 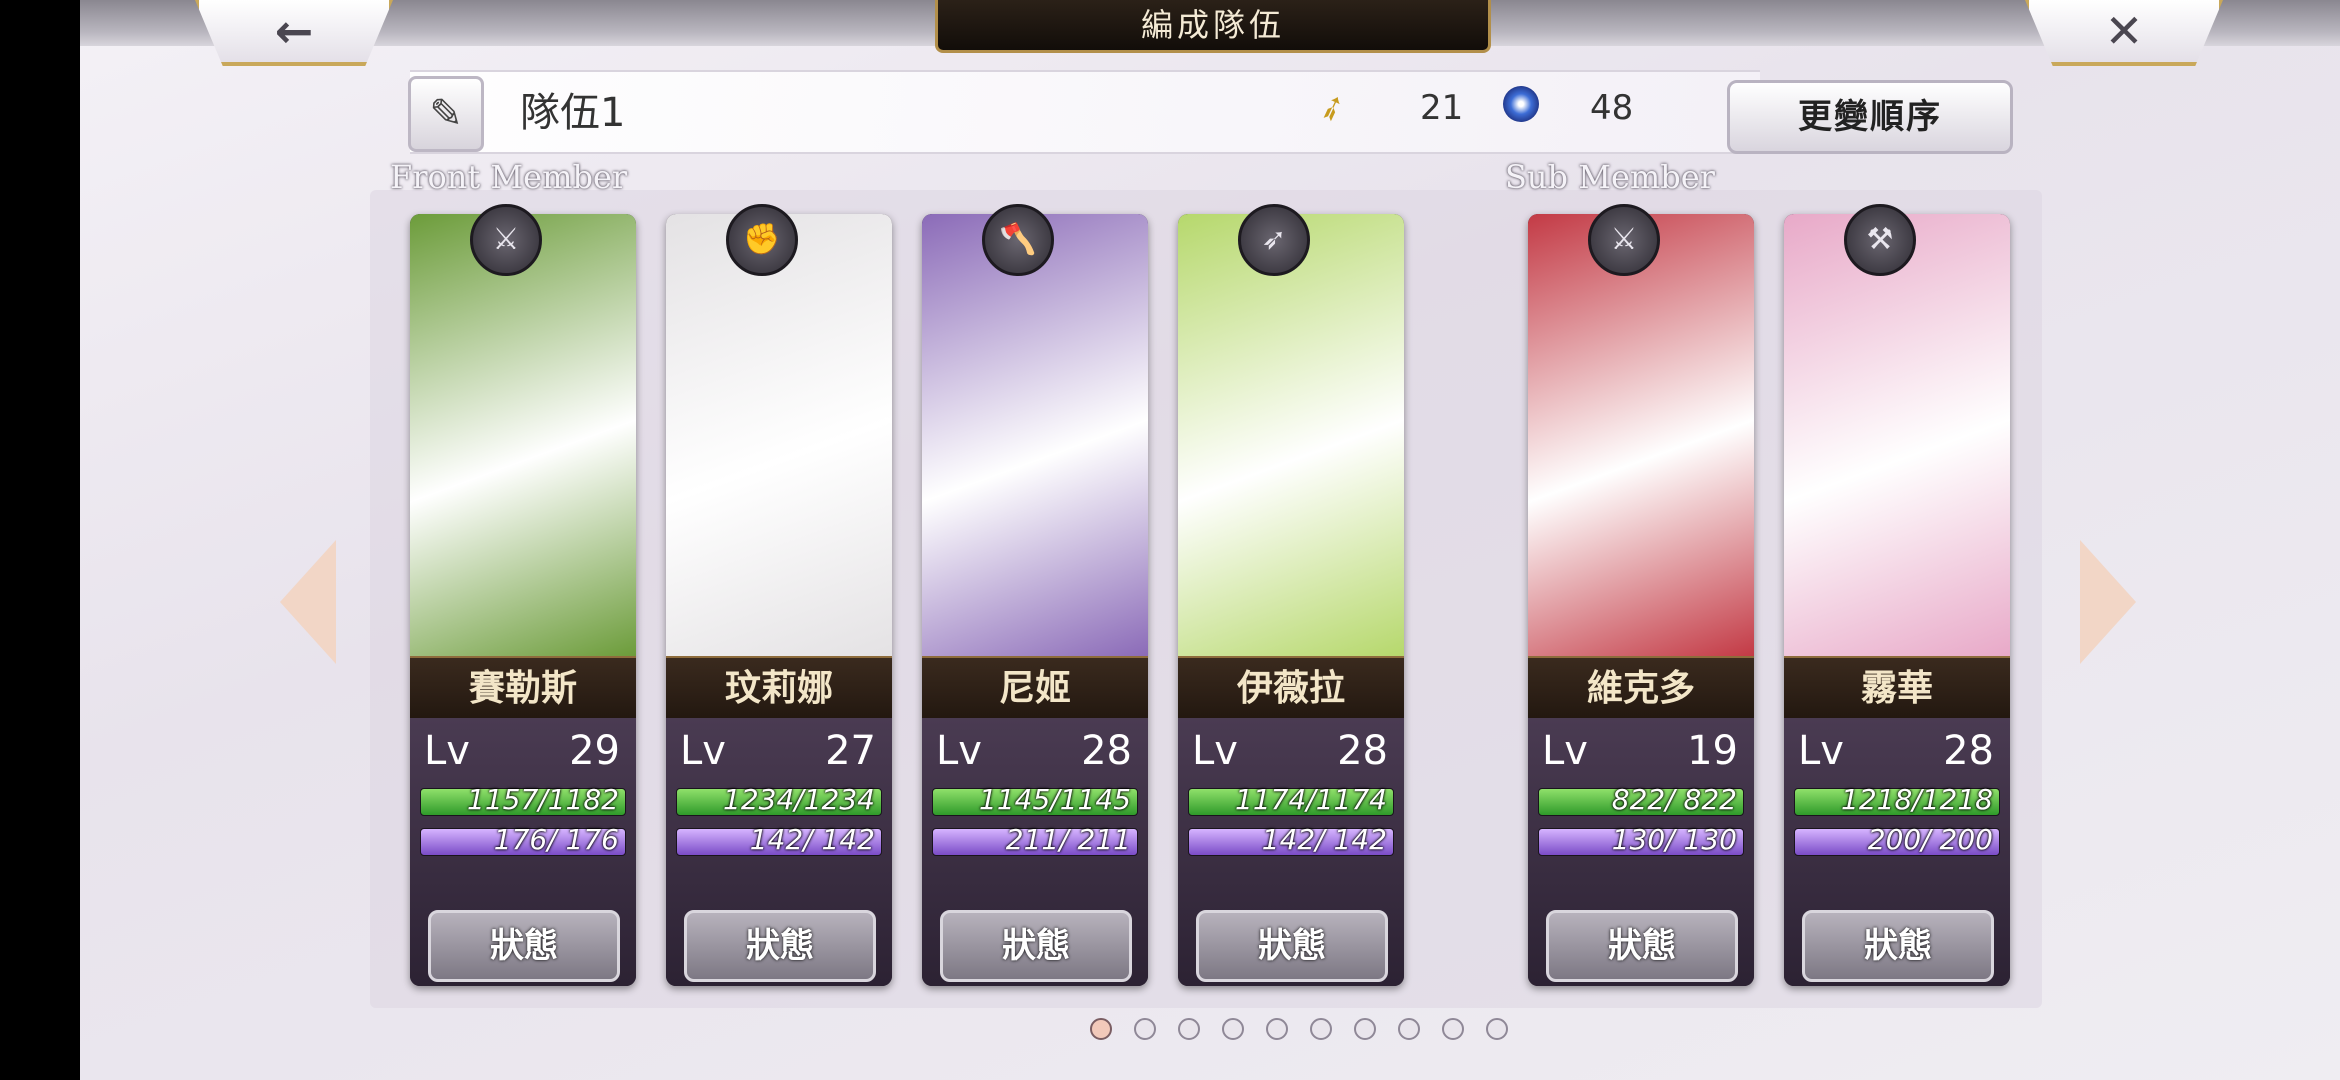 I want to click on member-name: 玟莉娜, so click(x=779, y=688).